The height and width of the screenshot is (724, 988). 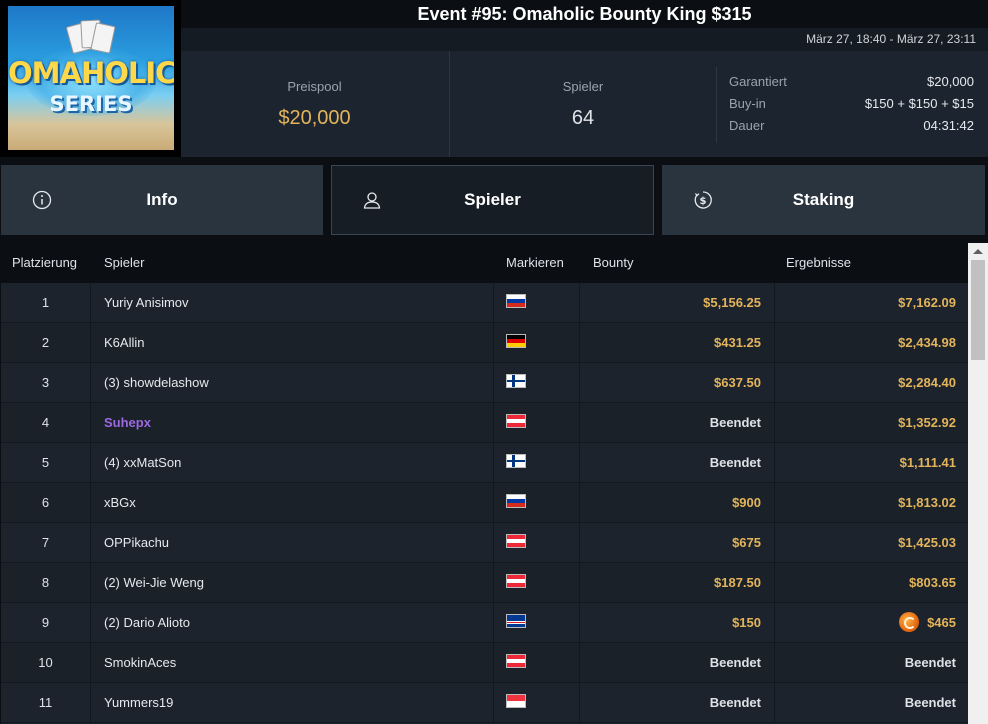 What do you see at coordinates (941, 622) in the screenshot?
I see `result-value: $465` at bounding box center [941, 622].